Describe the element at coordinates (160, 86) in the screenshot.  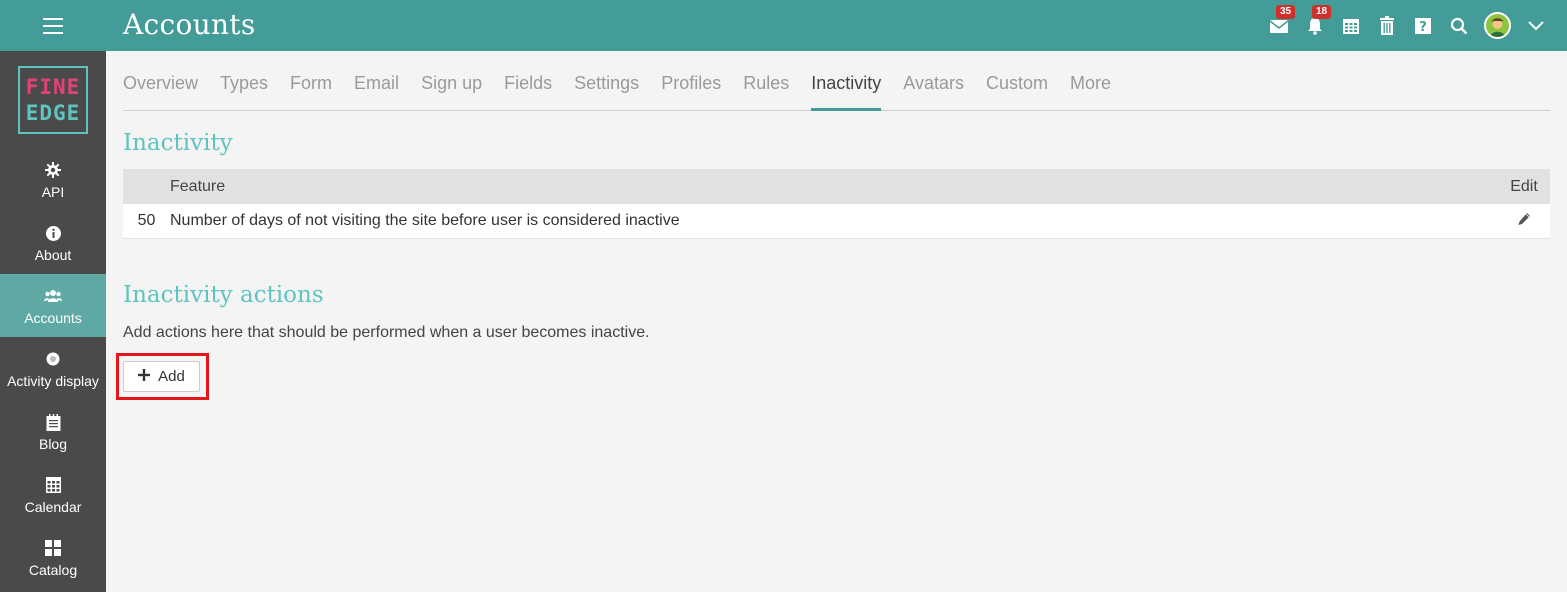
I see `tab-overview: Overview` at that location.